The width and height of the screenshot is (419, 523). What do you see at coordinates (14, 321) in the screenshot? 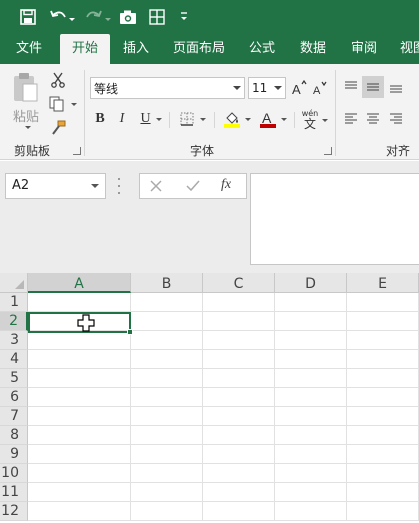
I see `row-header-2: 2` at bounding box center [14, 321].